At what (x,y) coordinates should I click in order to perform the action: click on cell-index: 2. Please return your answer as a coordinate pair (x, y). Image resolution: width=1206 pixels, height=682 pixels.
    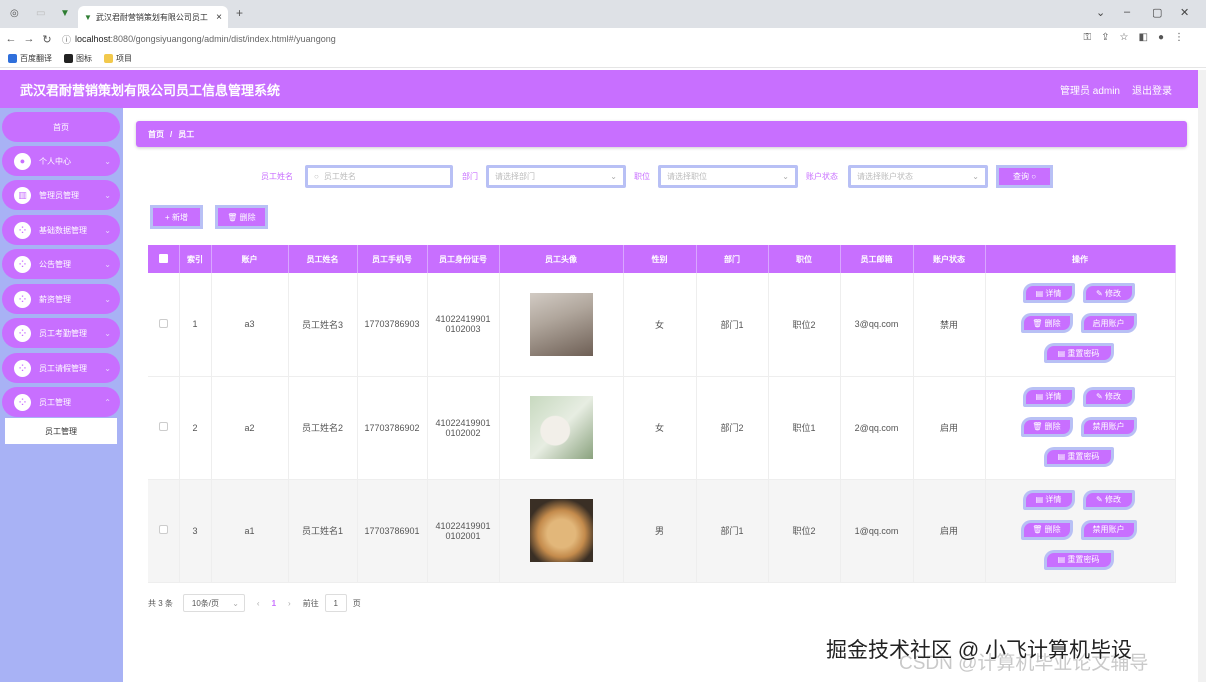
    Looking at the image, I should click on (195, 428).